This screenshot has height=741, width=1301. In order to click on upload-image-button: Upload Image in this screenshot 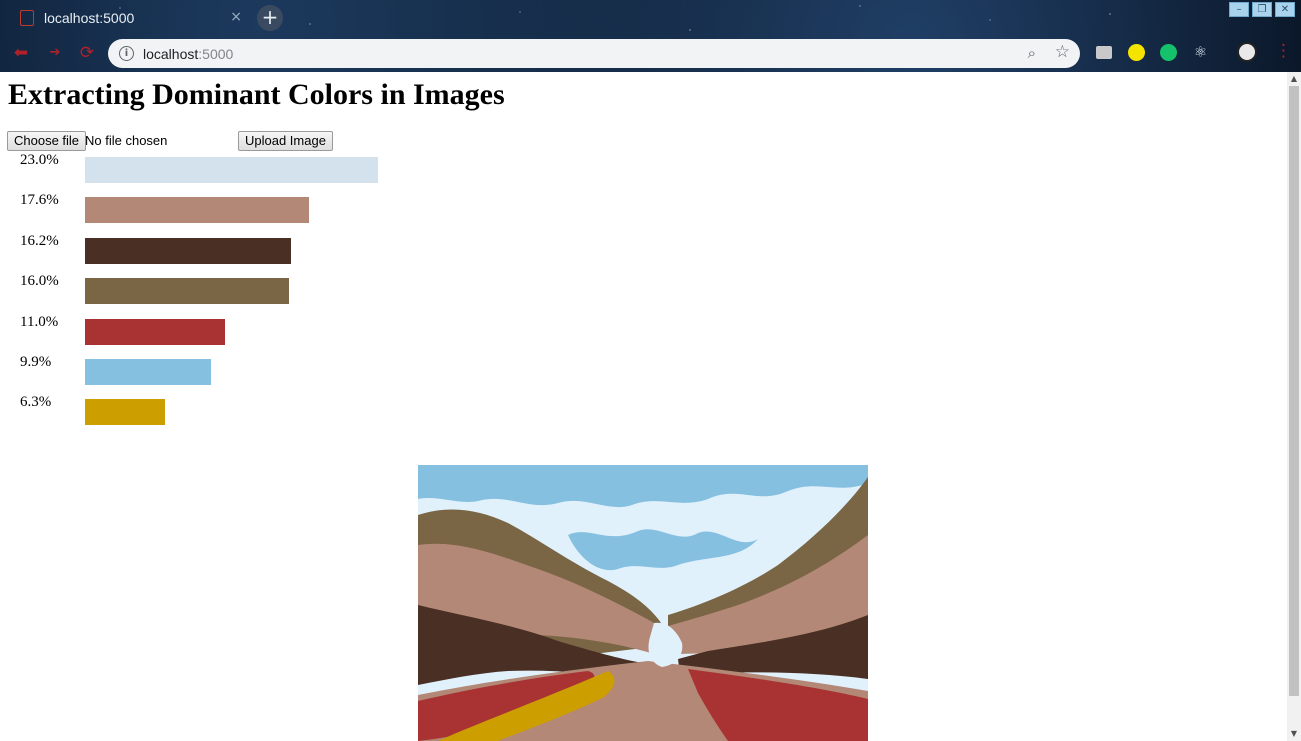, I will do `click(285, 141)`.